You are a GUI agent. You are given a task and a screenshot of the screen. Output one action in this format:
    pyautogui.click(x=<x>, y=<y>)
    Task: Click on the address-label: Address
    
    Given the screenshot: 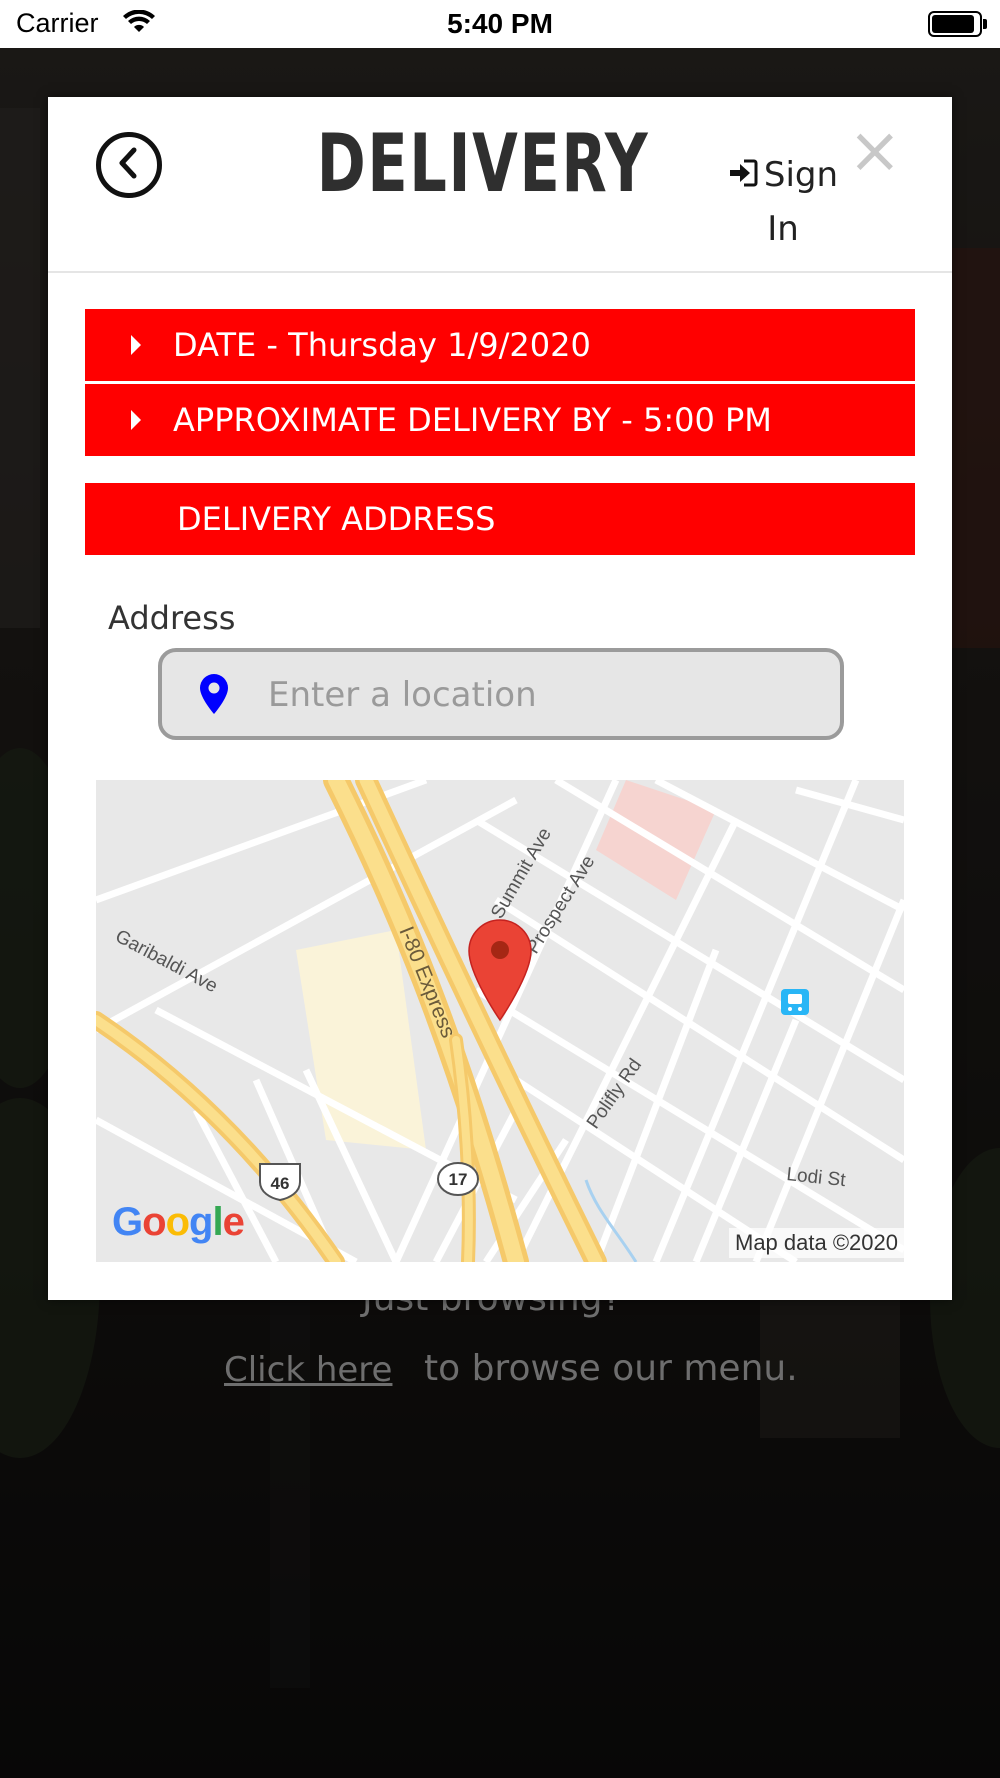 What is the action you would take?
    pyautogui.click(x=172, y=618)
    